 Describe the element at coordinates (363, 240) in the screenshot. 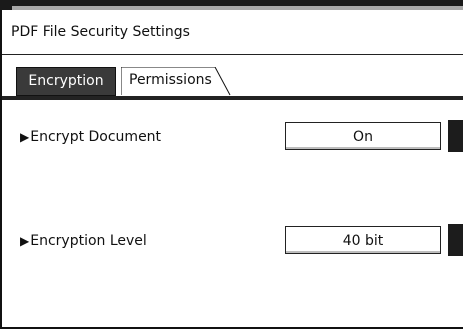

I see `encryption-level-value-button: 40 bit` at that location.